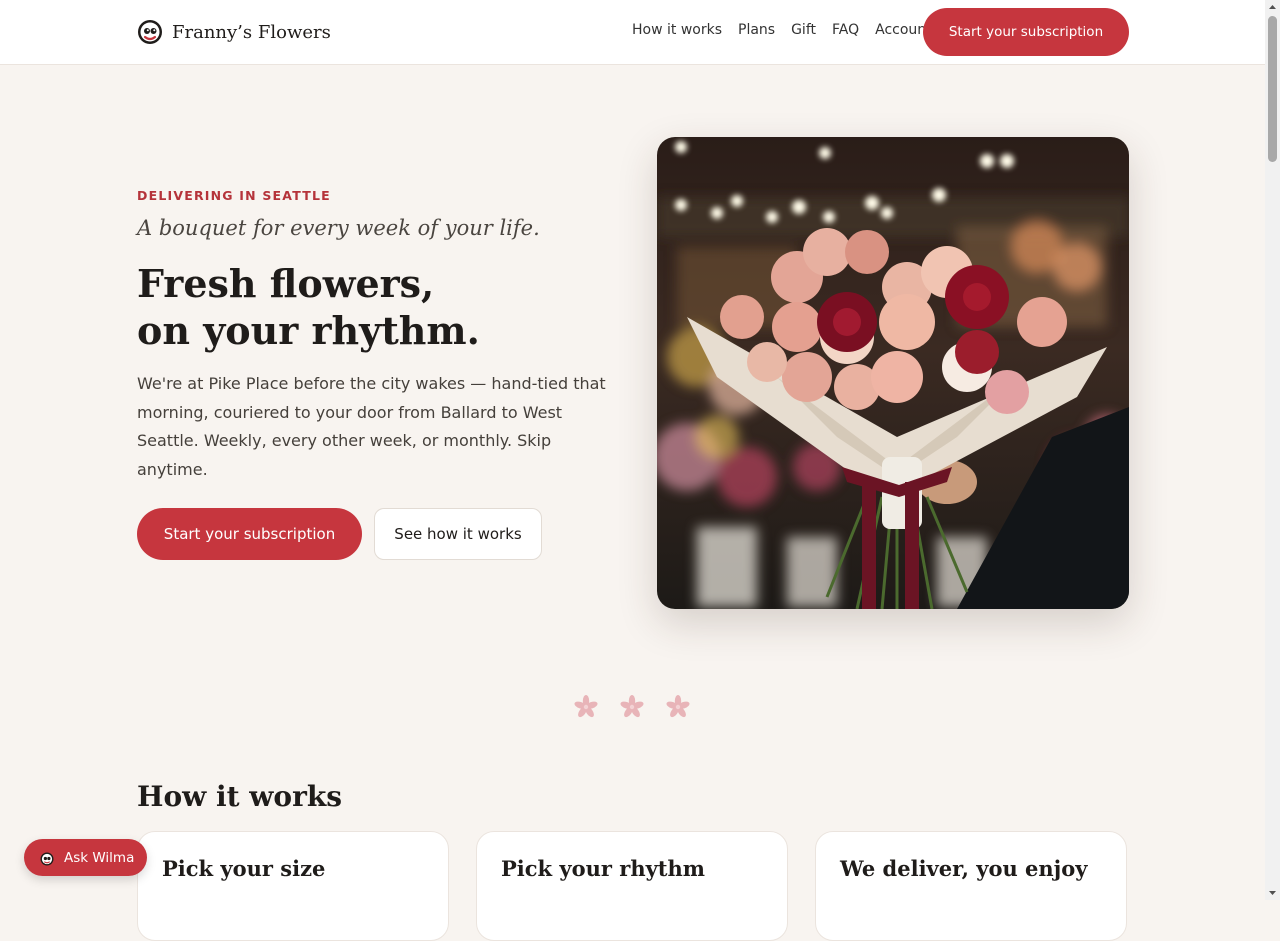 The image size is (1280, 941). What do you see at coordinates (293, 886) in the screenshot?
I see `step-card-size: Pick your size` at bounding box center [293, 886].